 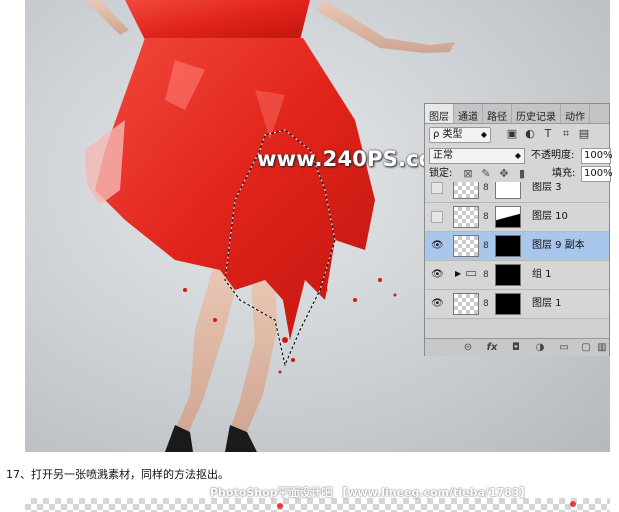 I want to click on layer-row: 👁 8 图层 1, so click(x=517, y=304).